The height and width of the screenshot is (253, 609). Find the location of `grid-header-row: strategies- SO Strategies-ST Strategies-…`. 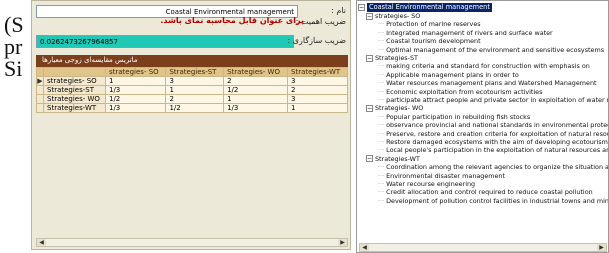

grid-header-row: strategies- SO Strategies-ST Strategies-… is located at coordinates (192, 72).